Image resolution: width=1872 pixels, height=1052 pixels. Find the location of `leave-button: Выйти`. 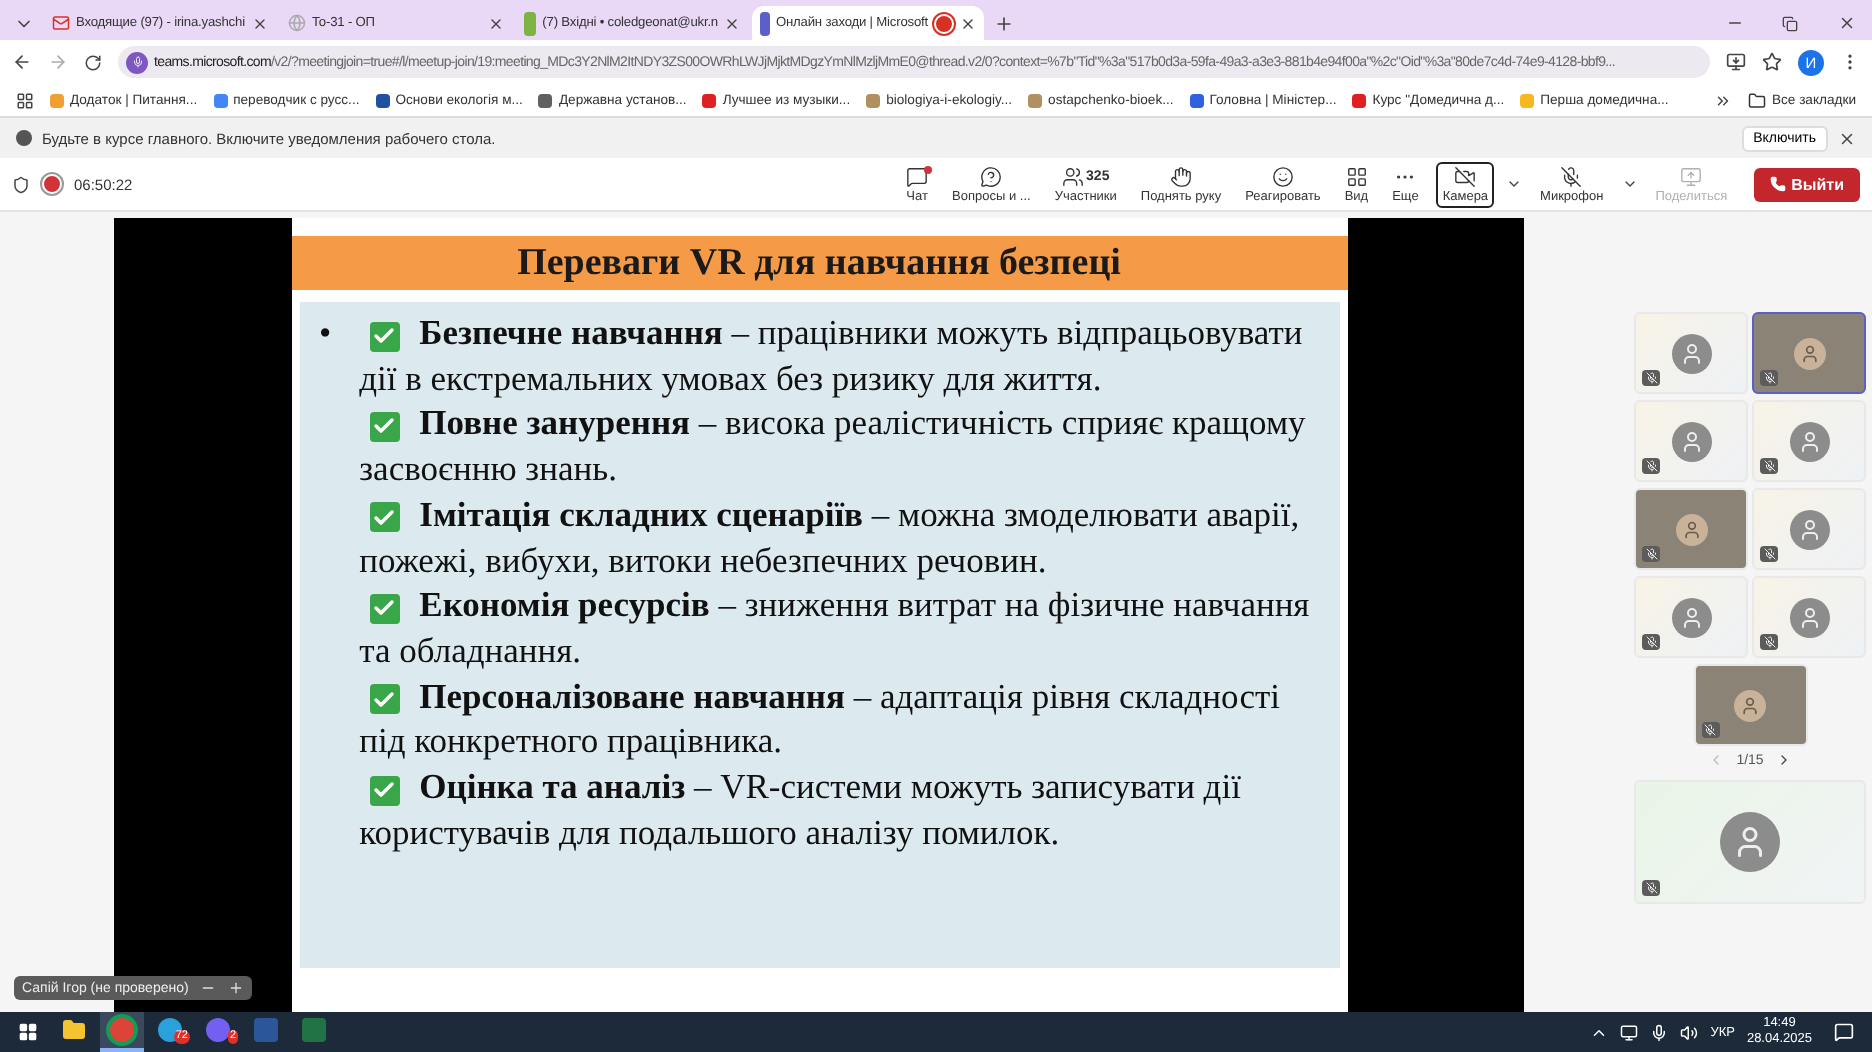

leave-button: Выйти is located at coordinates (1806, 184).